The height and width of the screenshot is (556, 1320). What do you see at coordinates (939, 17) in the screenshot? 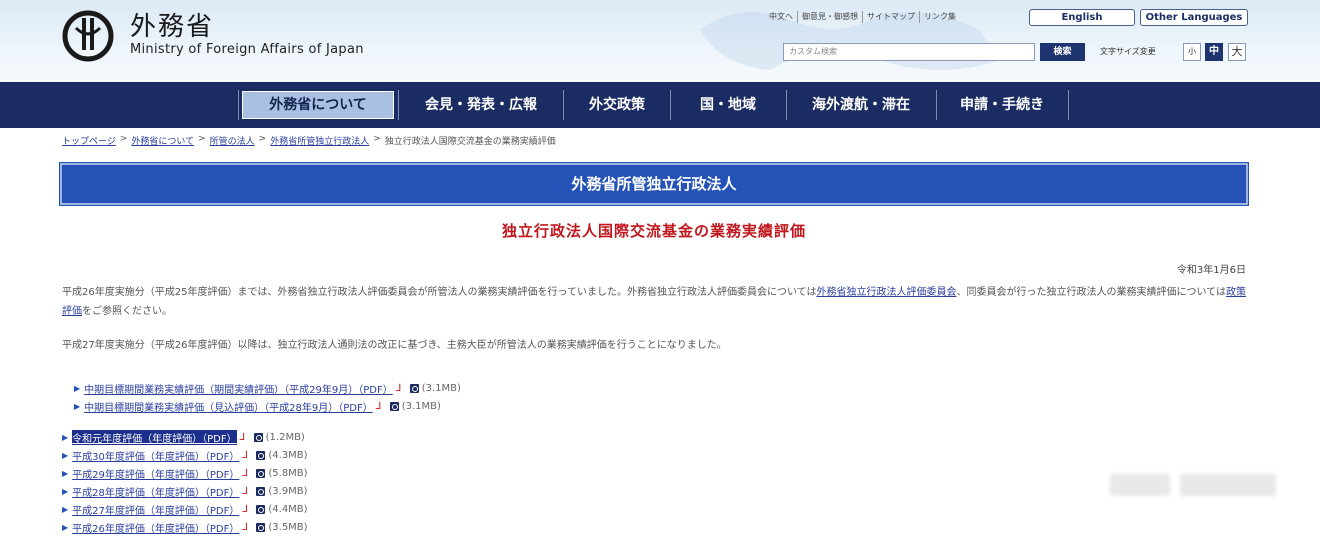
I see `link-links: リンク集` at bounding box center [939, 17].